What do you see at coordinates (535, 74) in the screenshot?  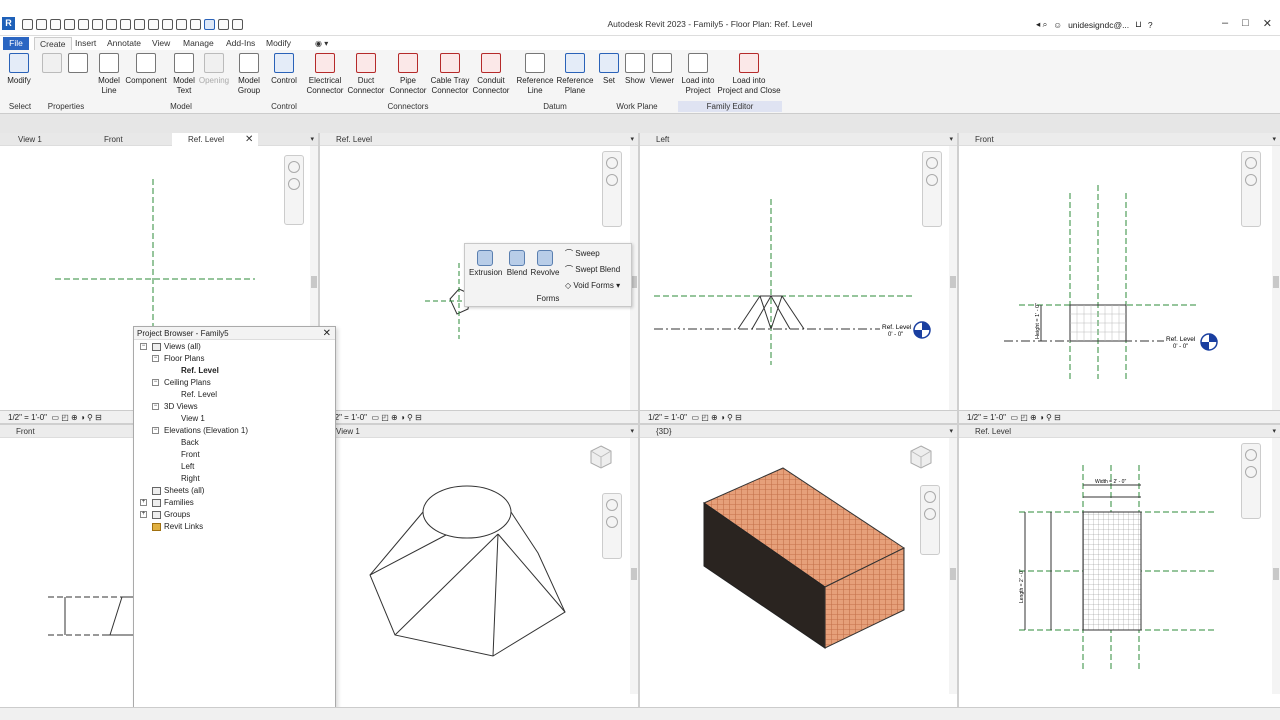 I see `reference-line-button: Reference Line` at bounding box center [535, 74].